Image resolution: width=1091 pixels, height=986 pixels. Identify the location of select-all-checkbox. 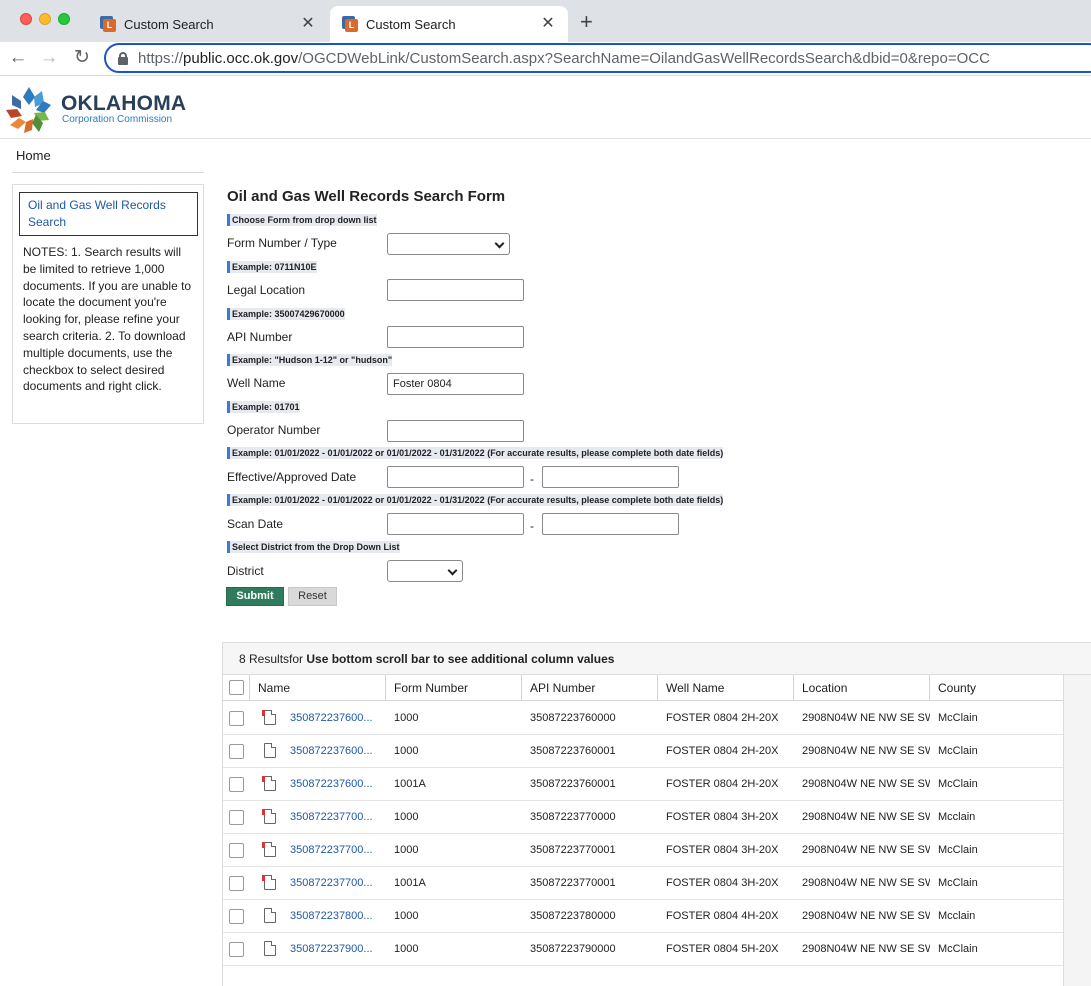
(236, 687).